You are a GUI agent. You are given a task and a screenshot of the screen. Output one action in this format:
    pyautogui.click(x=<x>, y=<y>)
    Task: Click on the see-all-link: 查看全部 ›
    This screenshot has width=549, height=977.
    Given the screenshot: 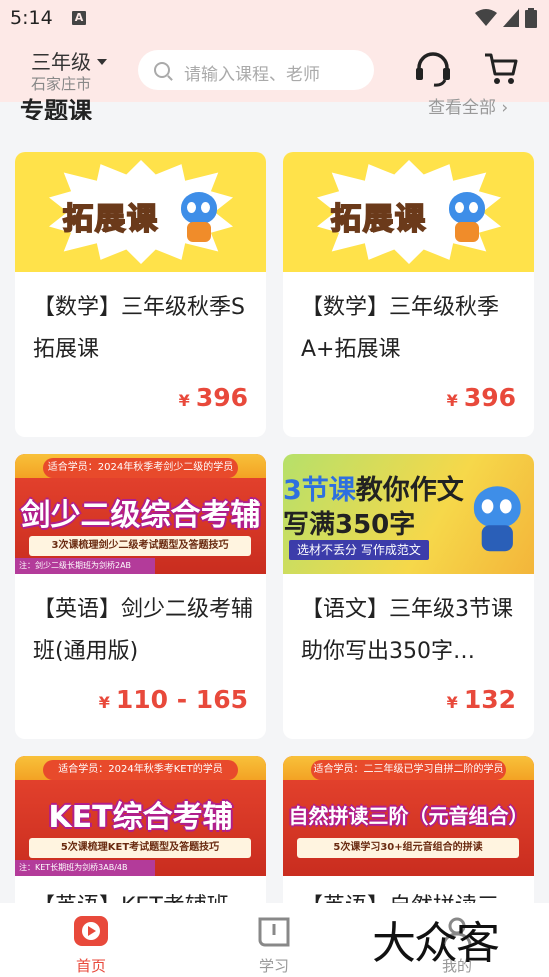 What is the action you would take?
    pyautogui.click(x=468, y=109)
    